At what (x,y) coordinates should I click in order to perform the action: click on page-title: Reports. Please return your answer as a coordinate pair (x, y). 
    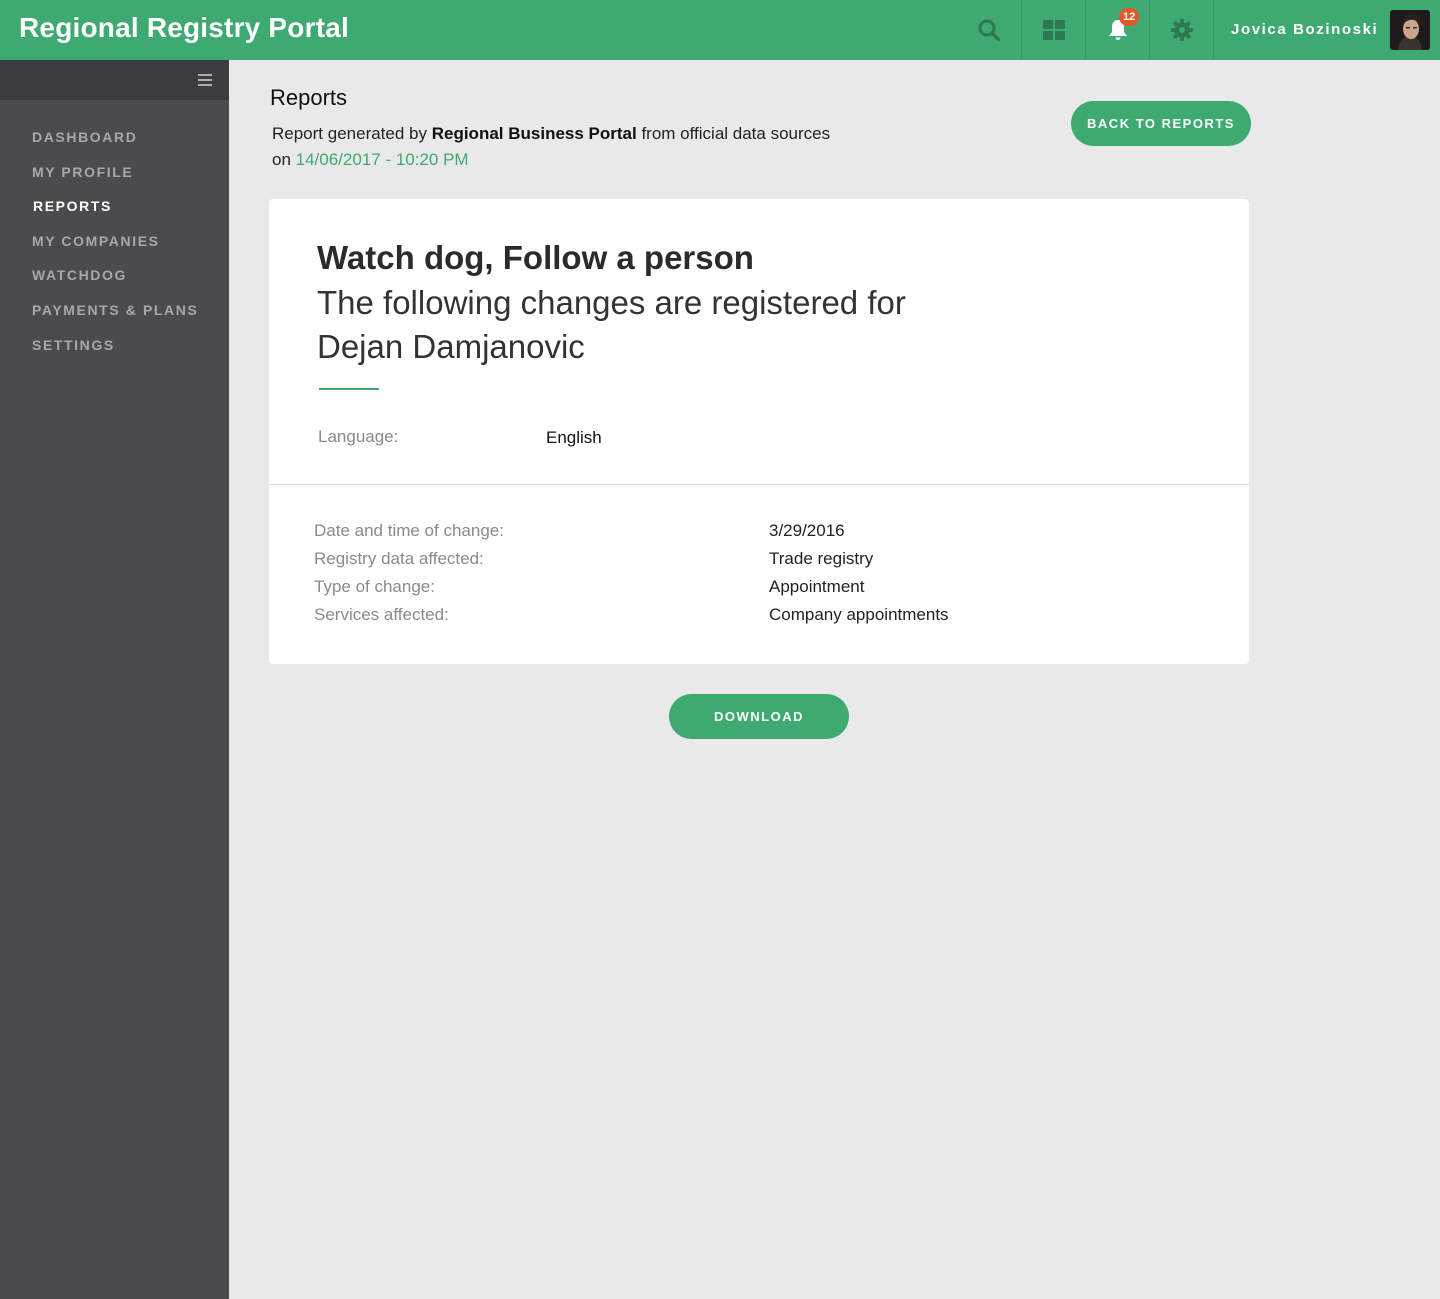
    Looking at the image, I should click on (309, 97).